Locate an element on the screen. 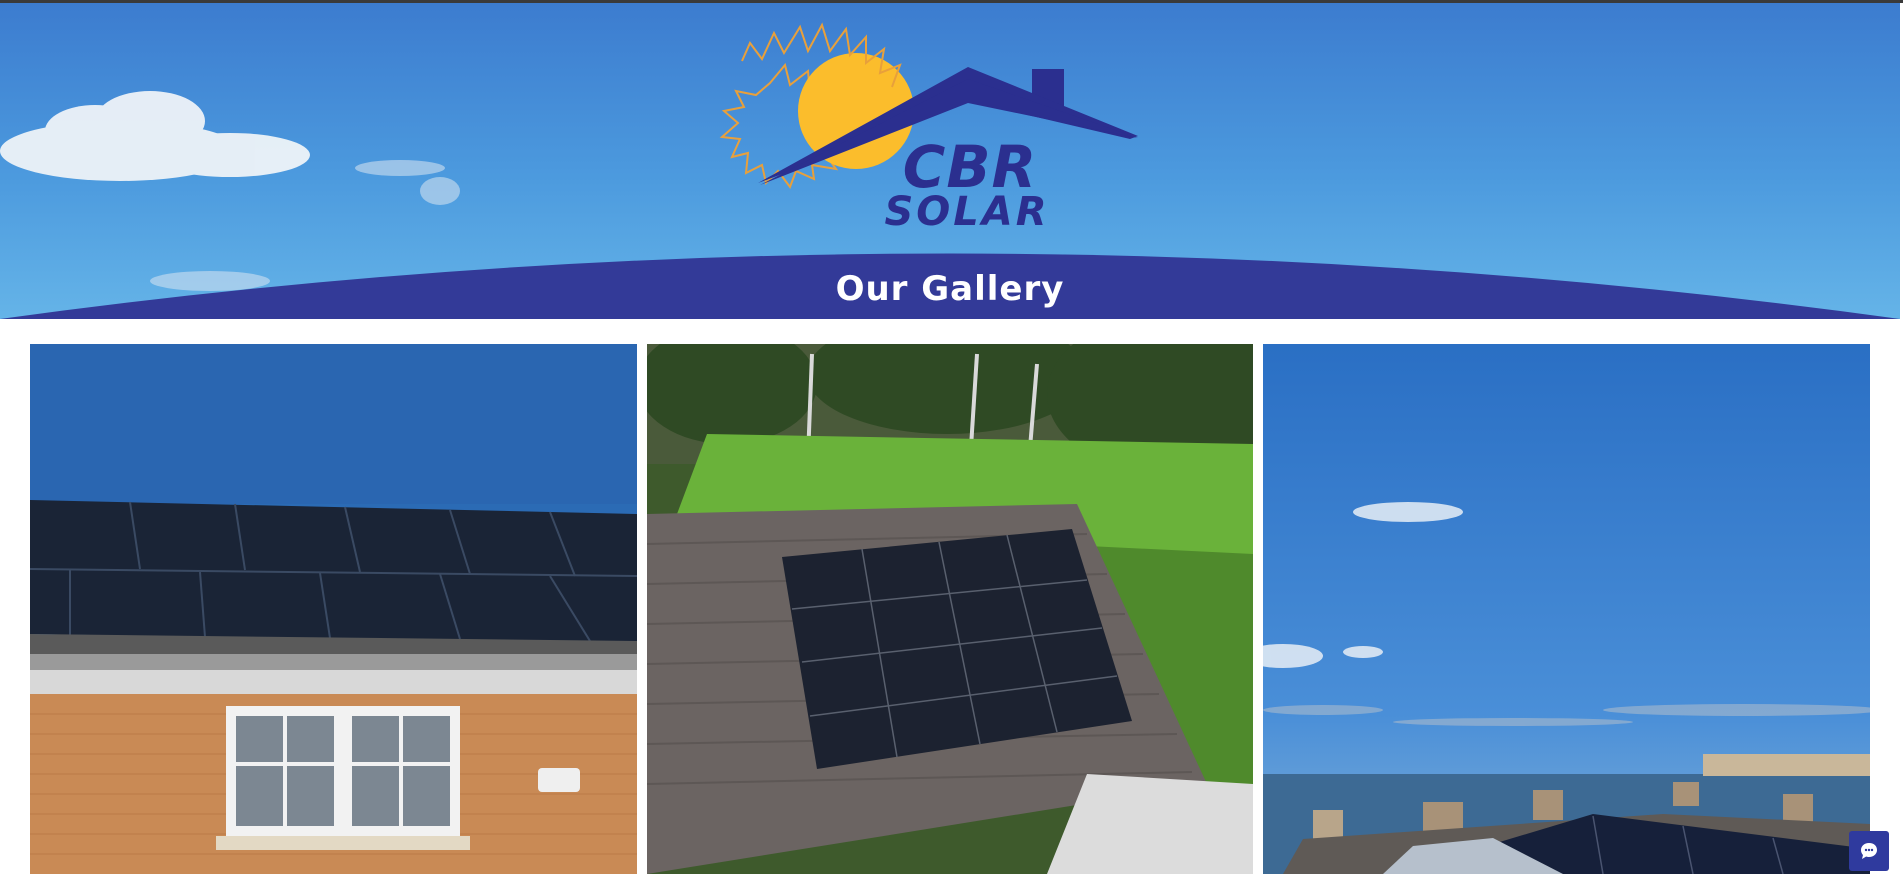 The image size is (1903, 874). chat-button is located at coordinates (1869, 851).